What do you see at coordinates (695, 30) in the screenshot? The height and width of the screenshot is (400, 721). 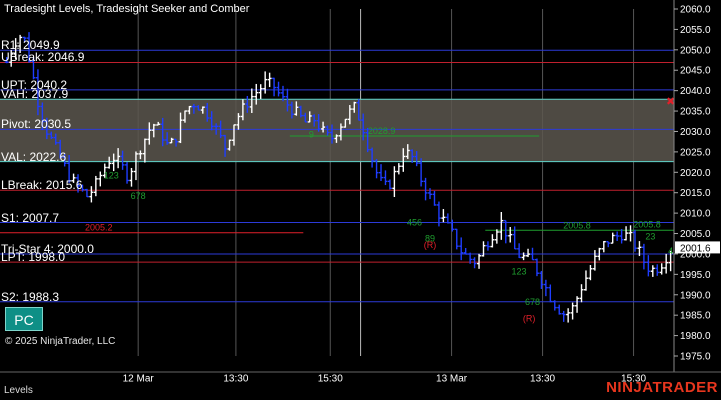 I see `y-tick-label: 2055.0` at bounding box center [695, 30].